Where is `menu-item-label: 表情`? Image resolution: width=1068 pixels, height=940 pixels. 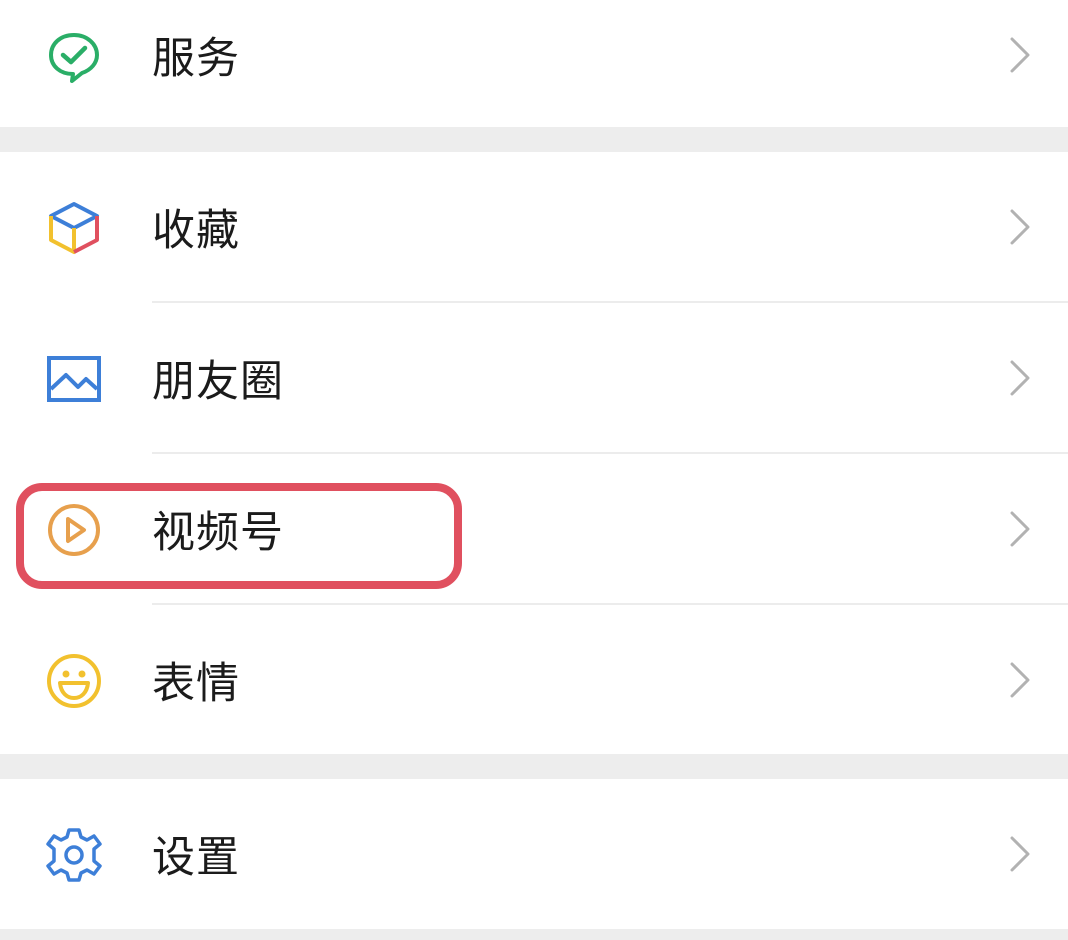
menu-item-label: 表情 is located at coordinates (196, 684).